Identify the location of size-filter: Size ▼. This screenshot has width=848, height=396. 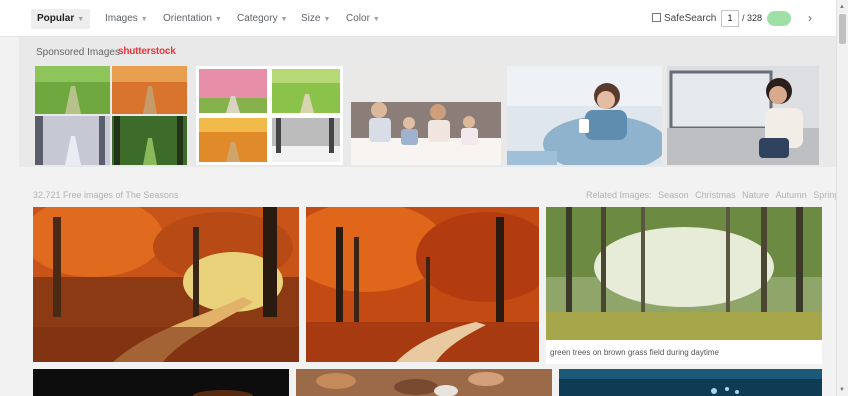
(315, 19).